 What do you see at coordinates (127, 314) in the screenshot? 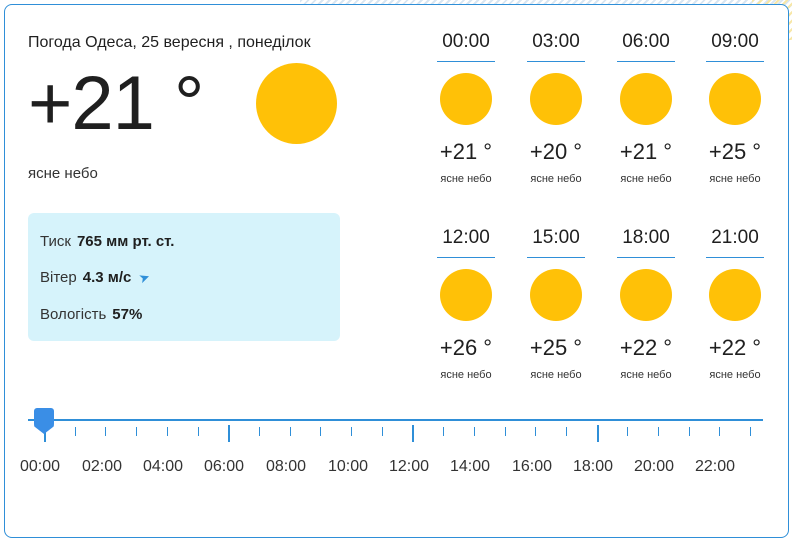
I see `humidity-value: 57%` at bounding box center [127, 314].